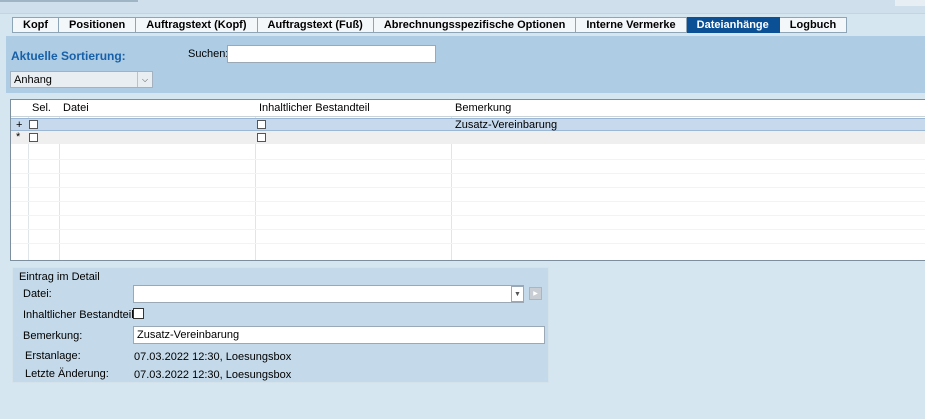  I want to click on top-notch-right, so click(910, 3).